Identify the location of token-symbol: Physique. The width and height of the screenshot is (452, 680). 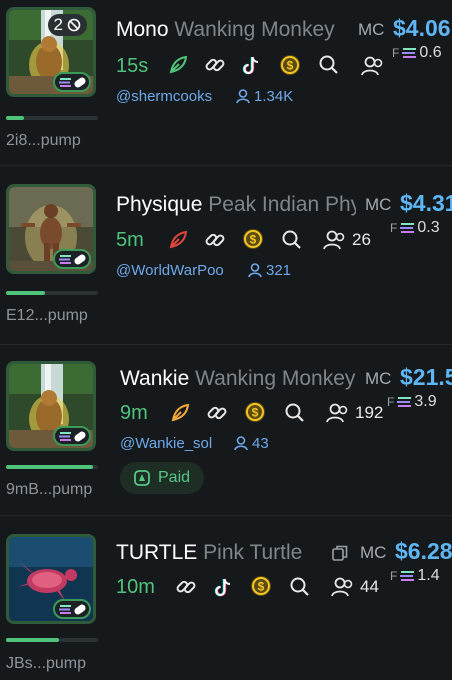
(159, 204).